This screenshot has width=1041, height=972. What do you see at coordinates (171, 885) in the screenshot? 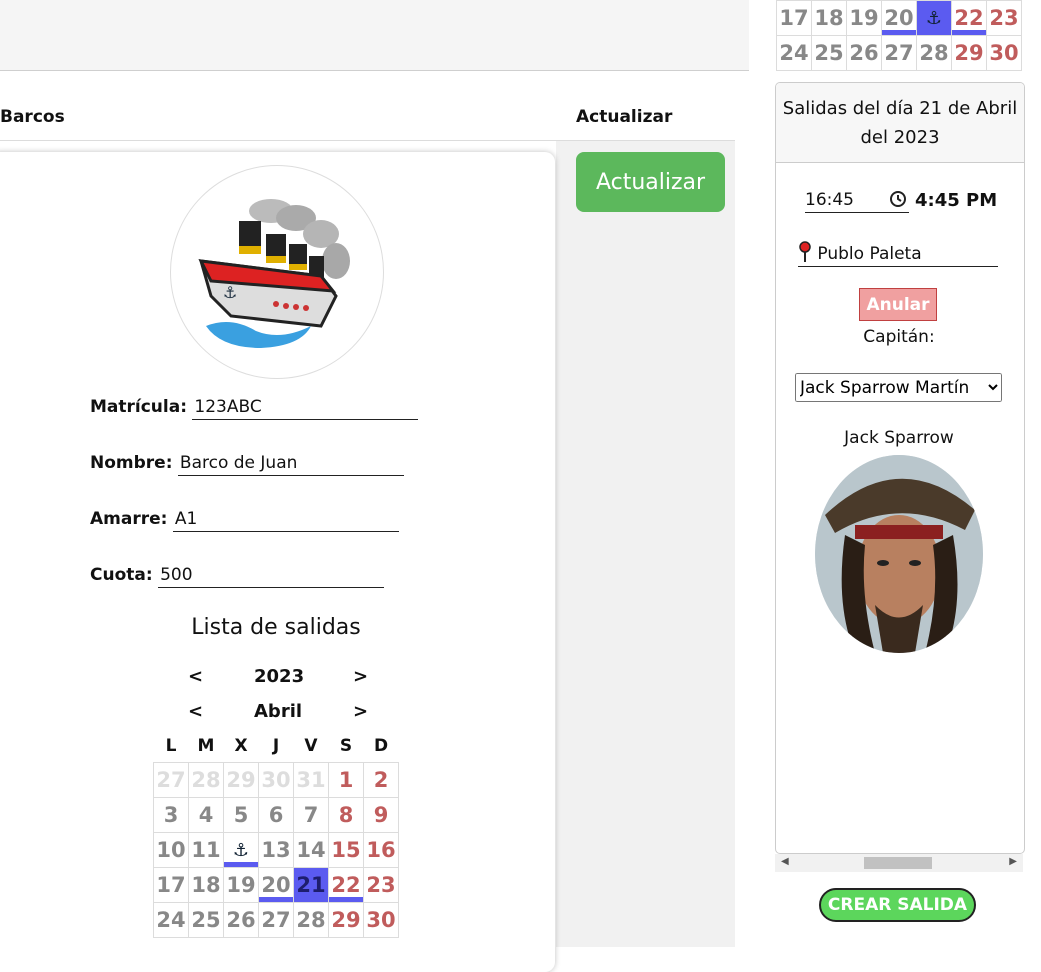
I see `calendar-day: 17` at bounding box center [171, 885].